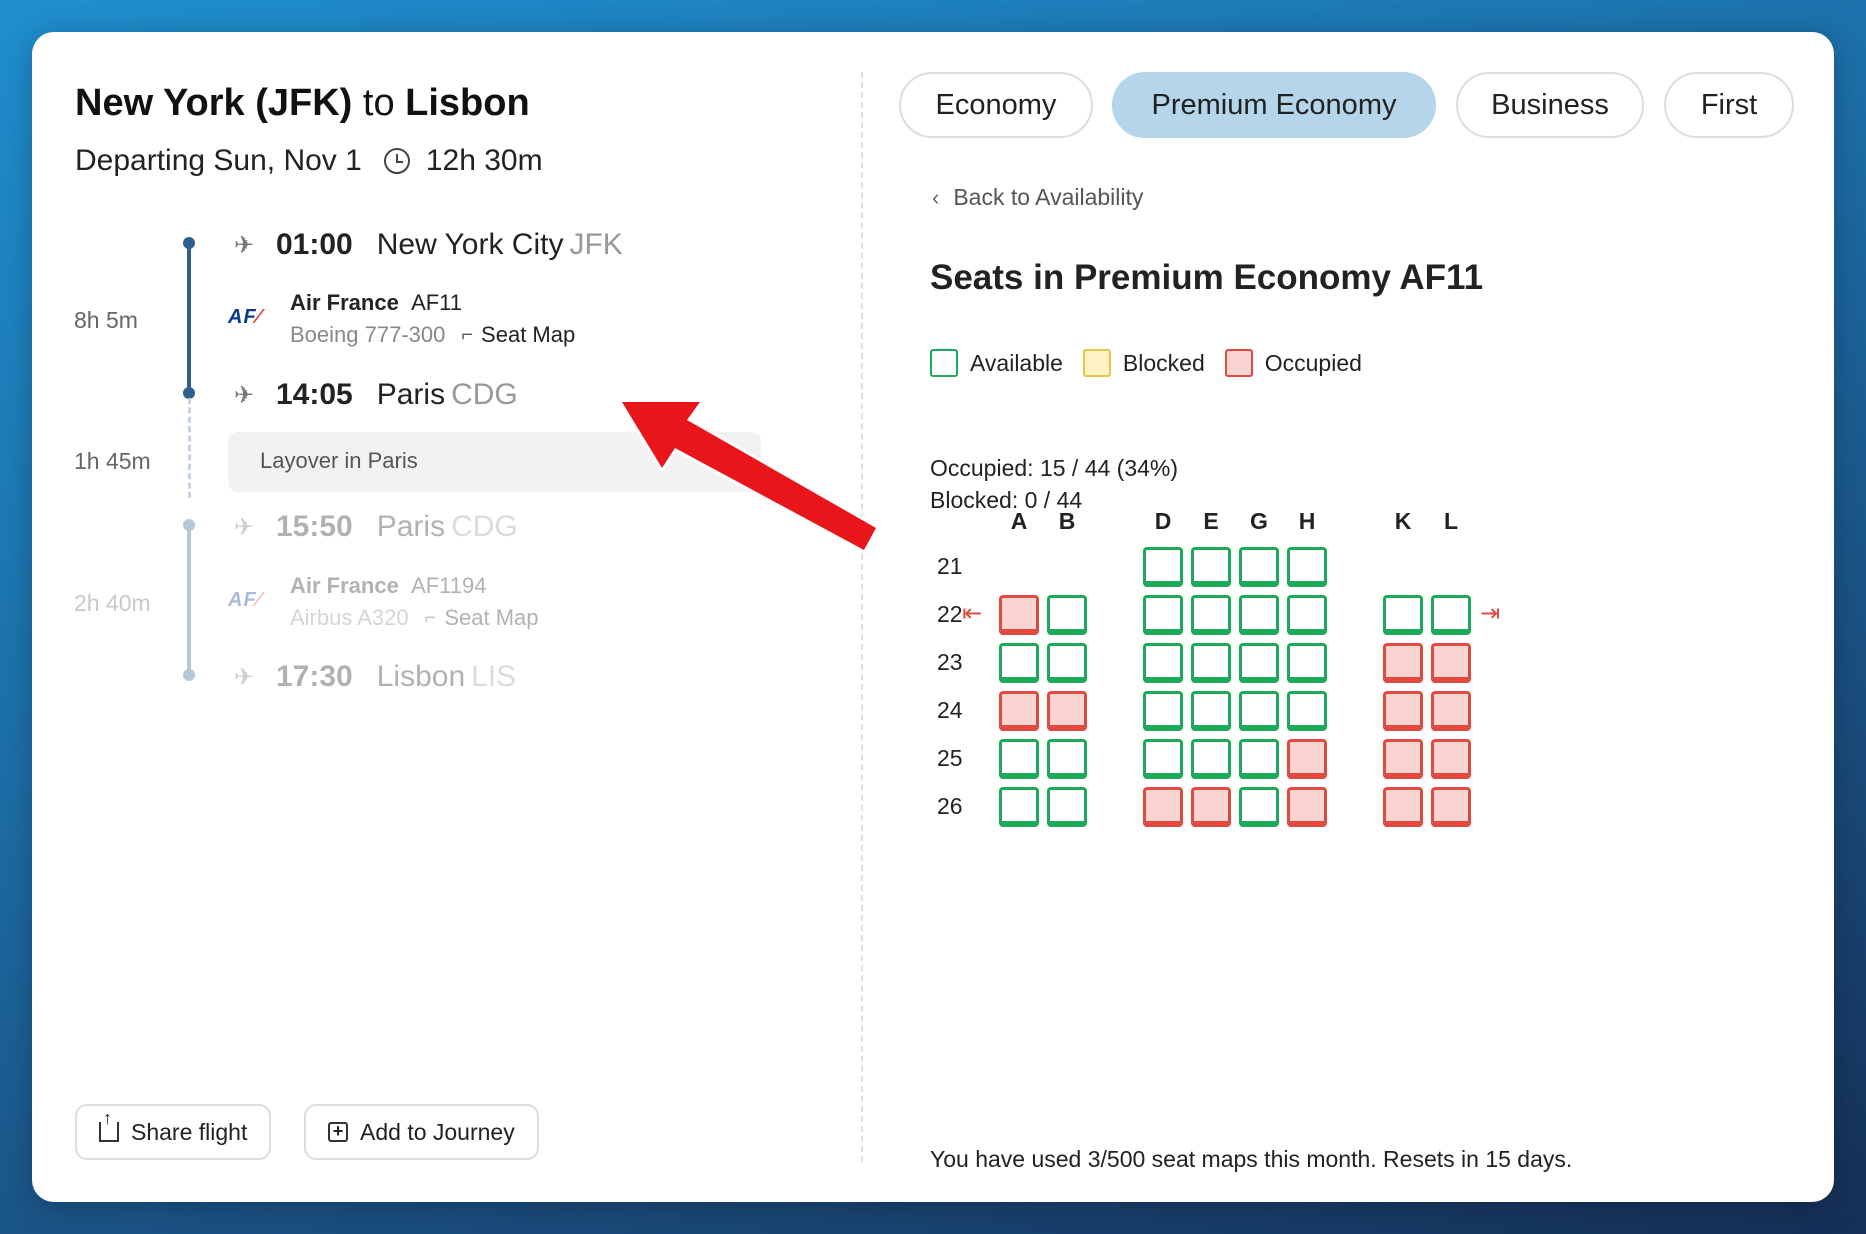 The width and height of the screenshot is (1866, 1234). I want to click on seat-24d, so click(1163, 711).